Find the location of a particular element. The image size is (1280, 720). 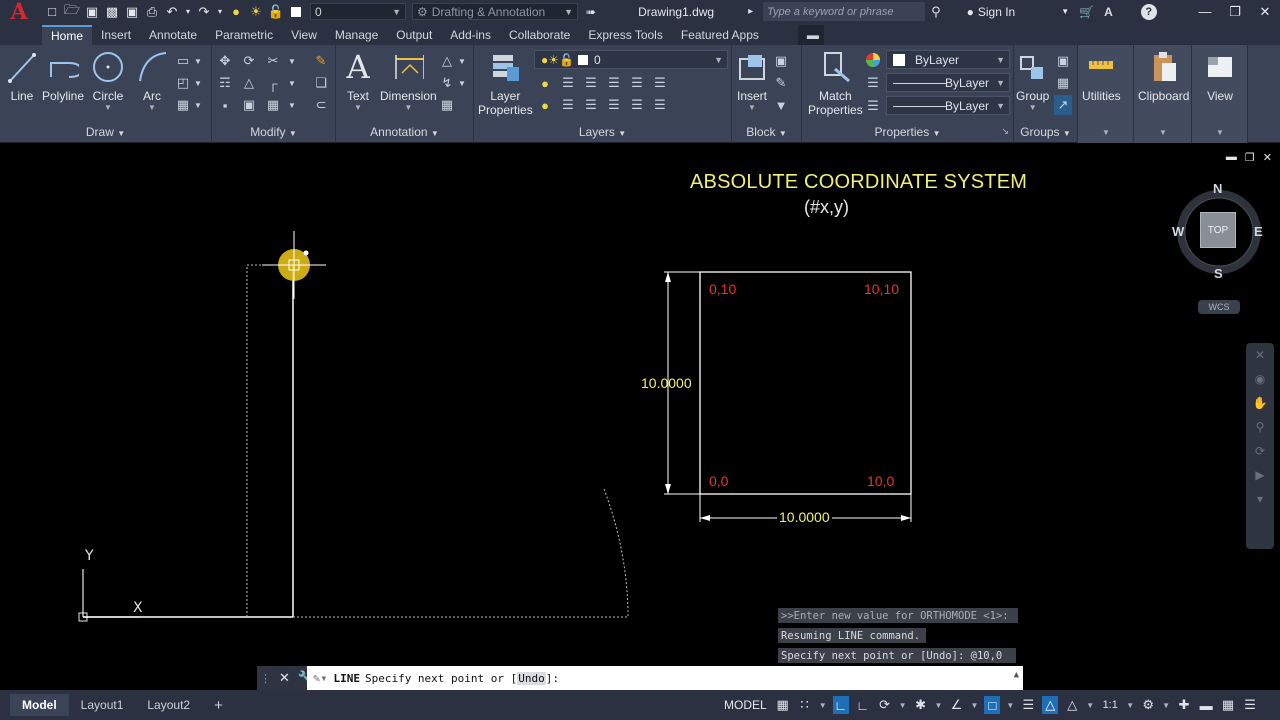

rotate-icon: ⟳ is located at coordinates (249, 61).